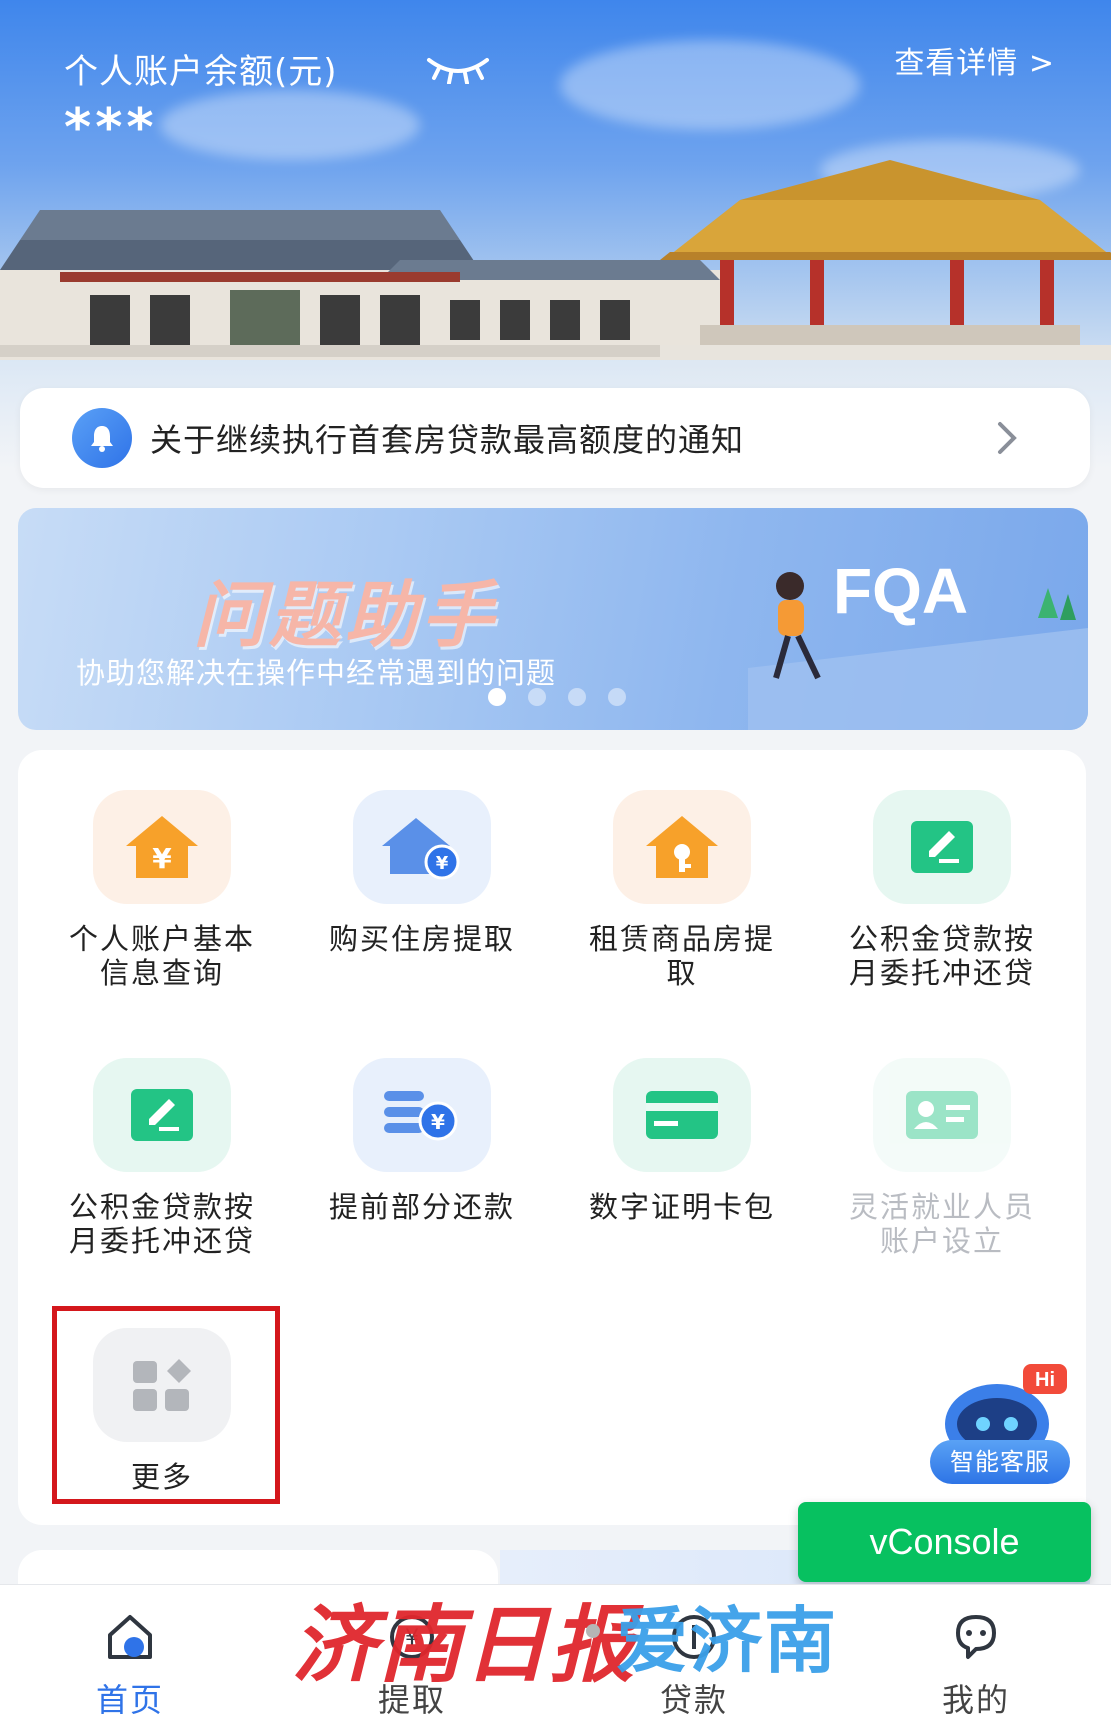 The height and width of the screenshot is (1714, 1111). I want to click on balance-value: ***, so click(111, 128).